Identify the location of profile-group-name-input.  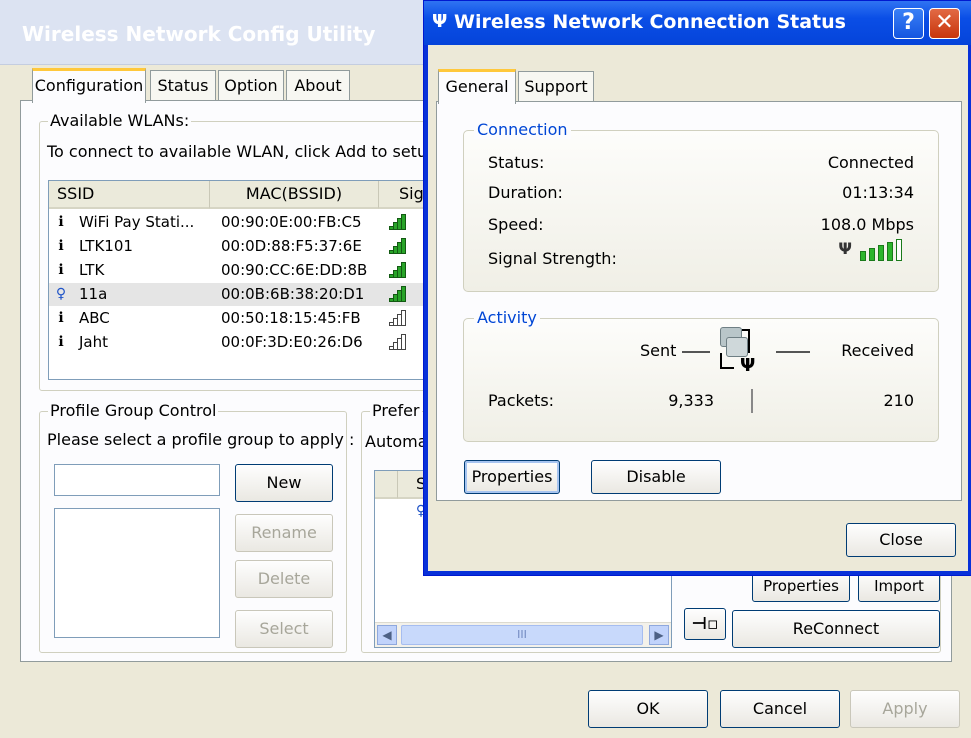
(137, 480).